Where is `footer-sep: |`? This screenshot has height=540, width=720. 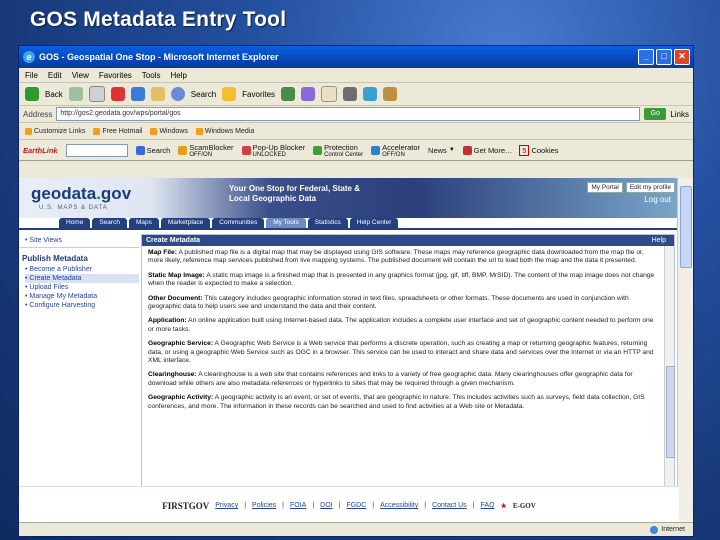 footer-sep: | is located at coordinates (473, 505).